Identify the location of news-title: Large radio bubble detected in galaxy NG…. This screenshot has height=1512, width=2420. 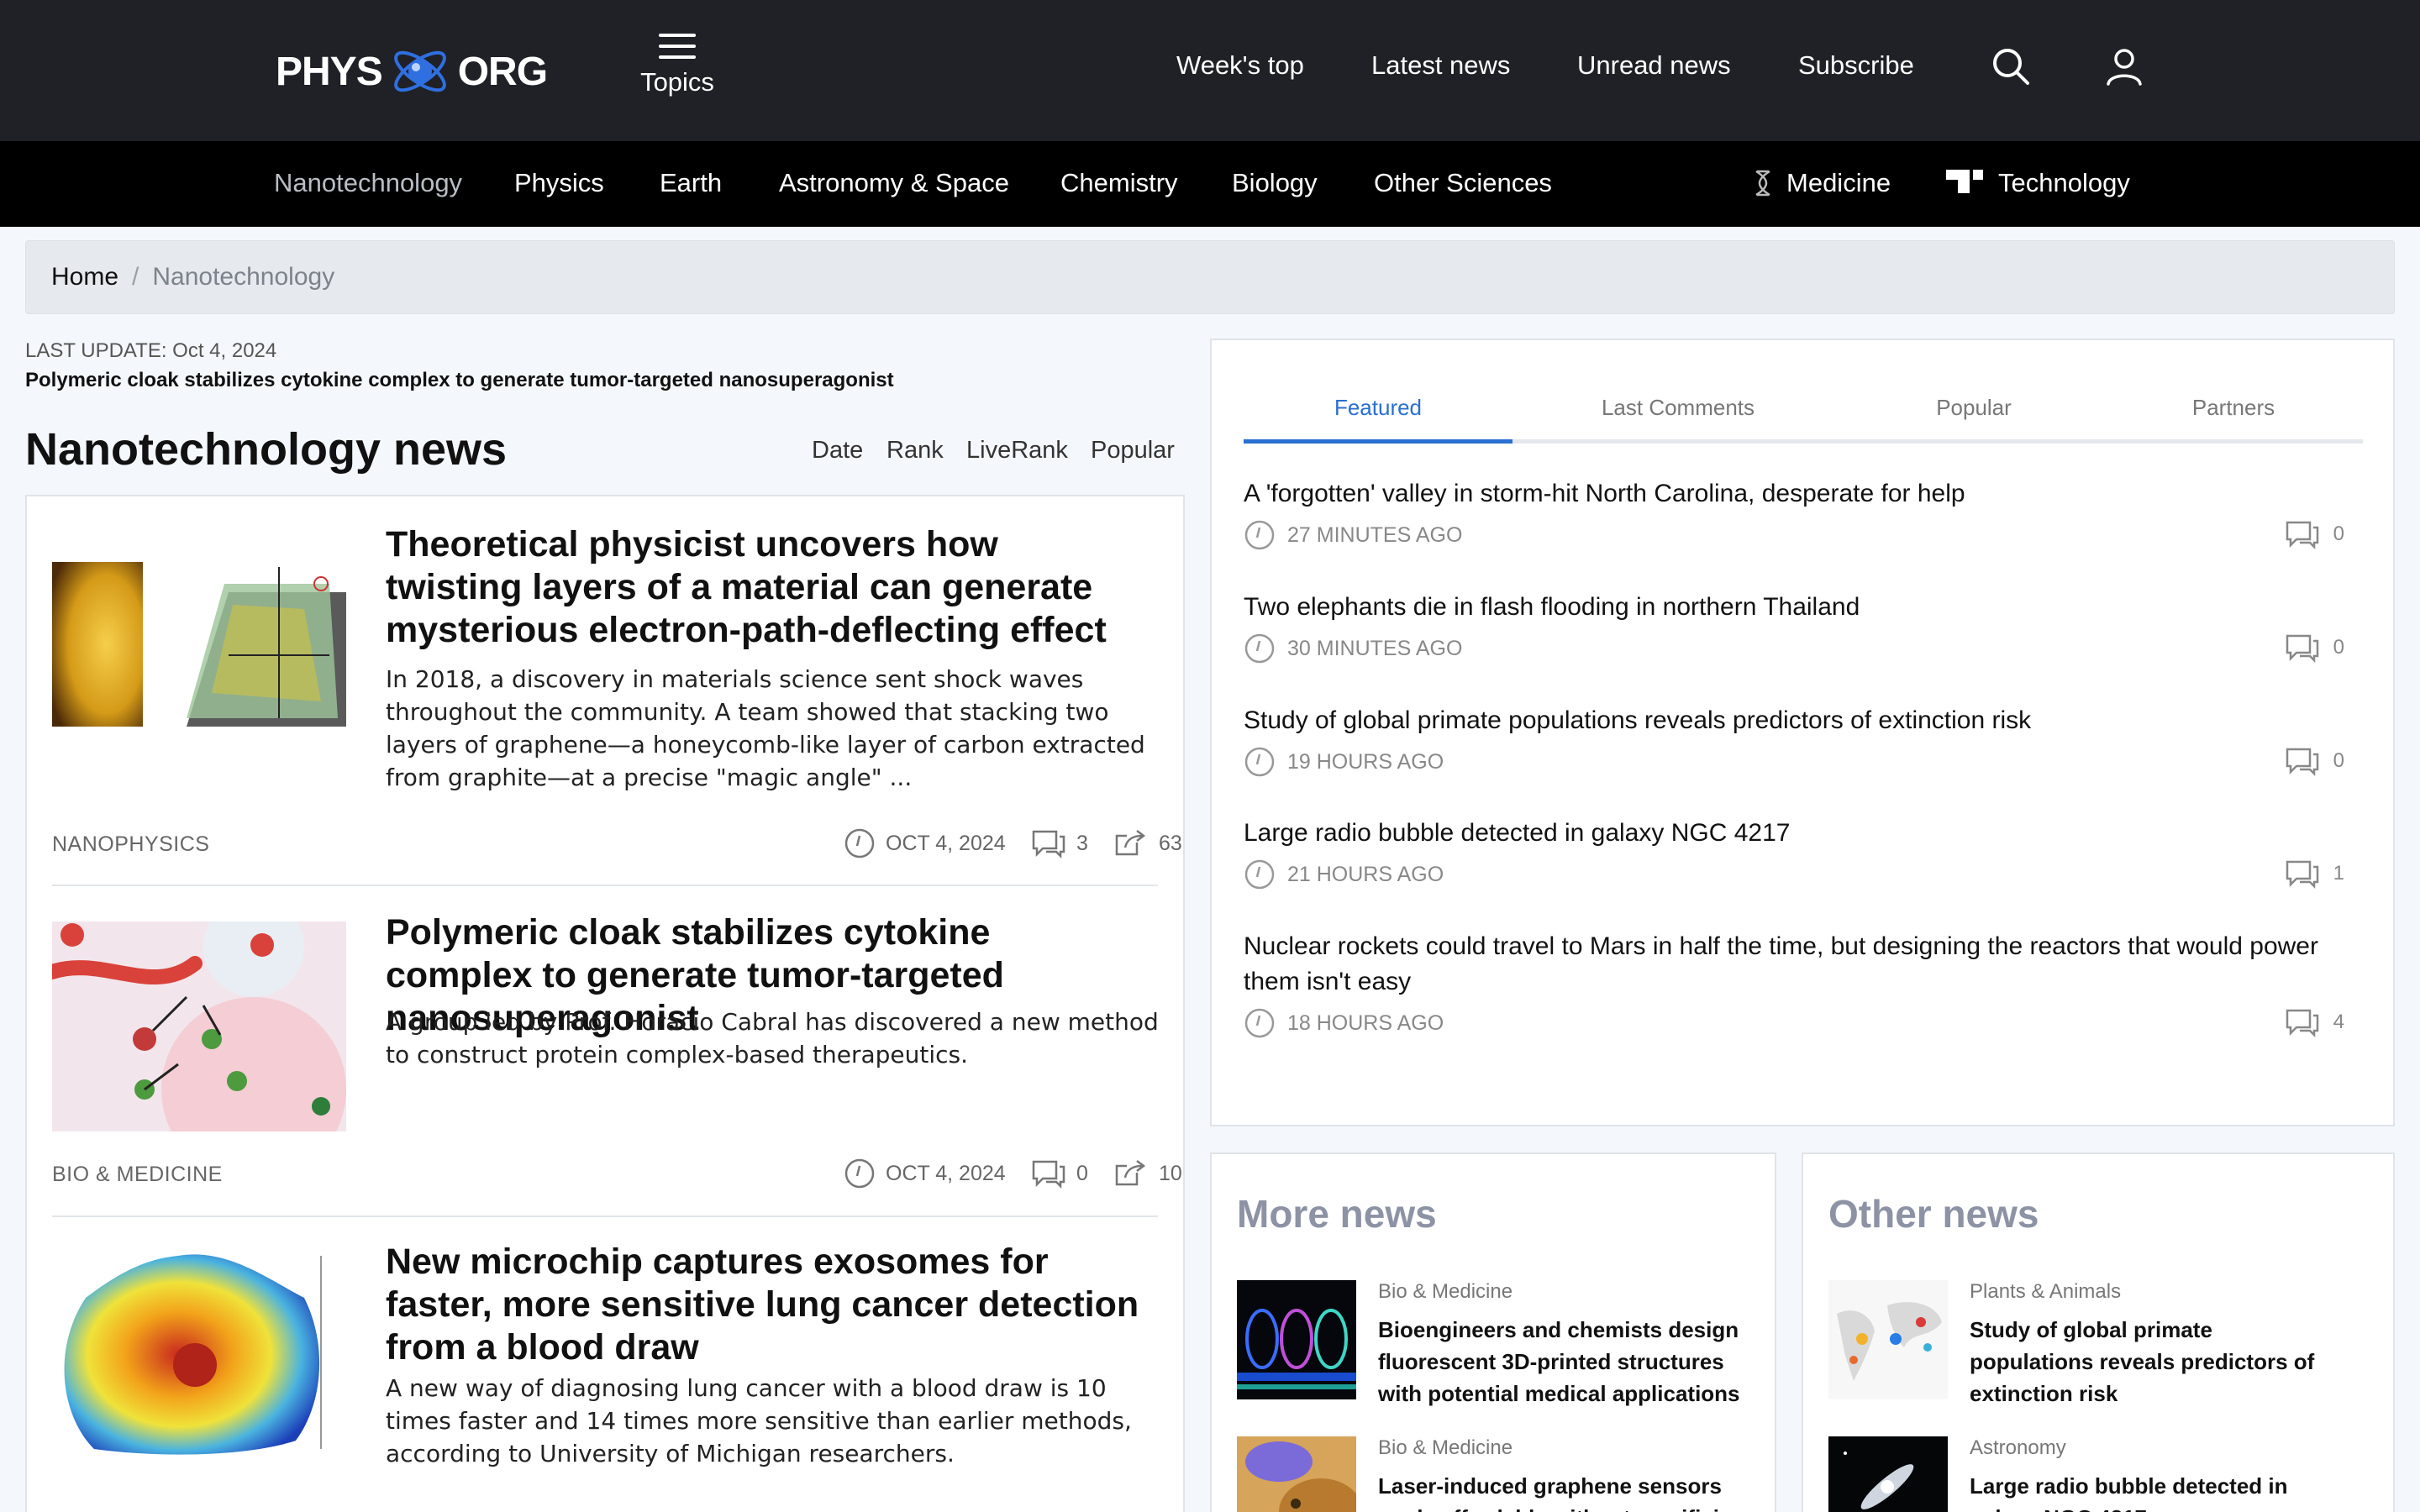
(2154, 1491).